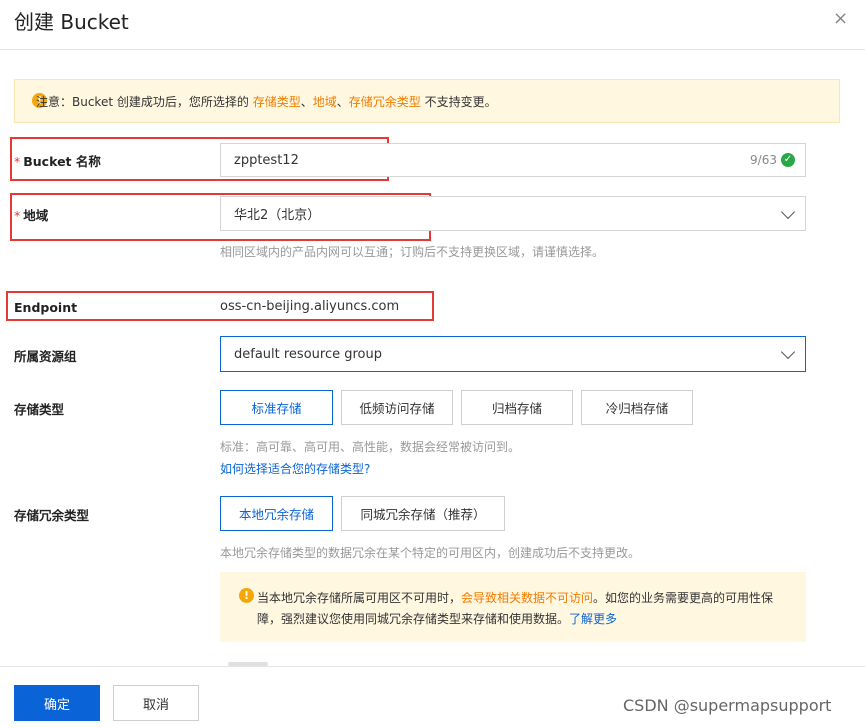 This screenshot has width=865, height=728. What do you see at coordinates (432, 49) in the screenshot?
I see `header-divider` at bounding box center [432, 49].